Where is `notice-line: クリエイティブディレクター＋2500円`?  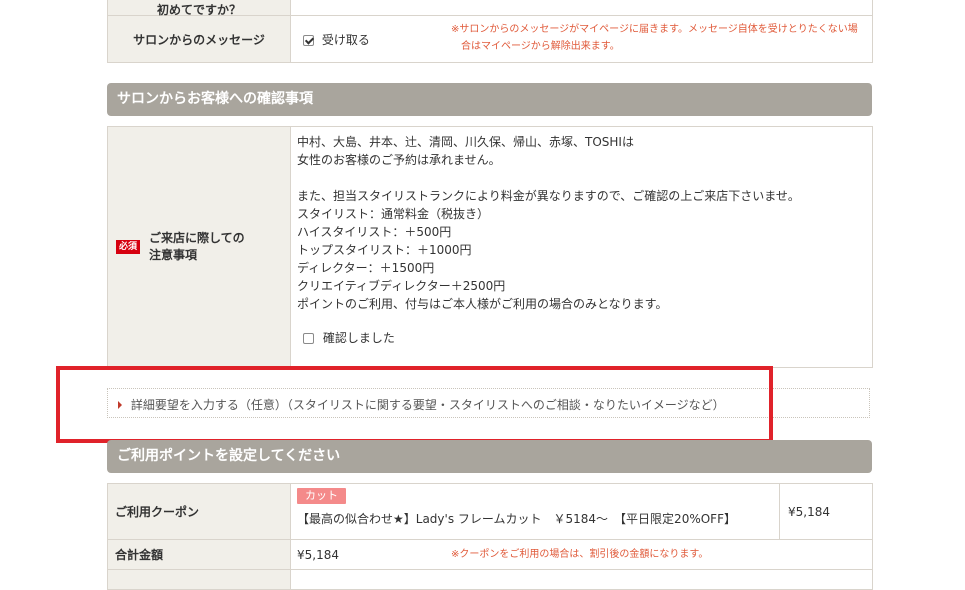 notice-line: クリエイティブディレクター＋2500円 is located at coordinates (401, 286).